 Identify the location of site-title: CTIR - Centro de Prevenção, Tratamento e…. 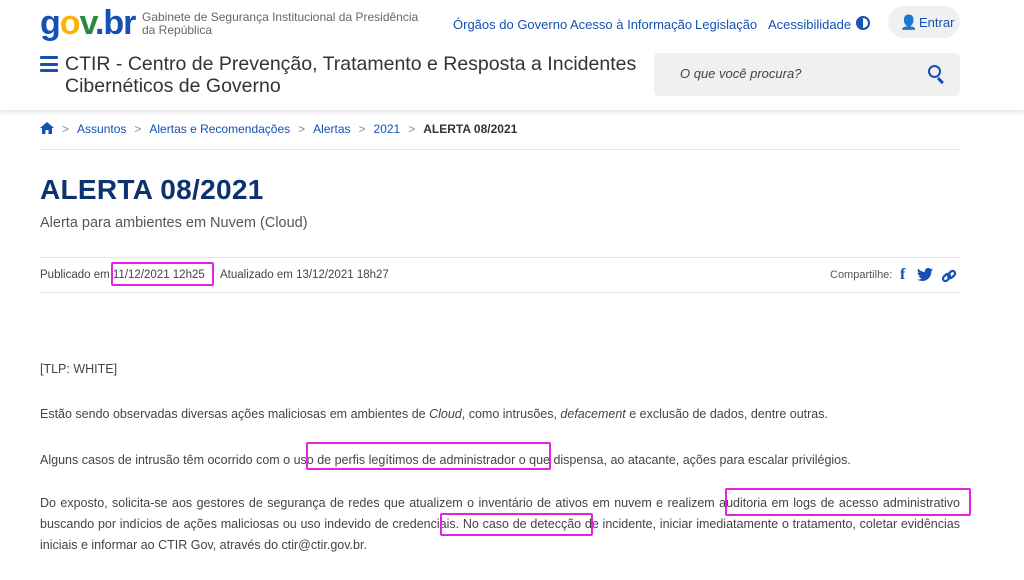
(351, 75).